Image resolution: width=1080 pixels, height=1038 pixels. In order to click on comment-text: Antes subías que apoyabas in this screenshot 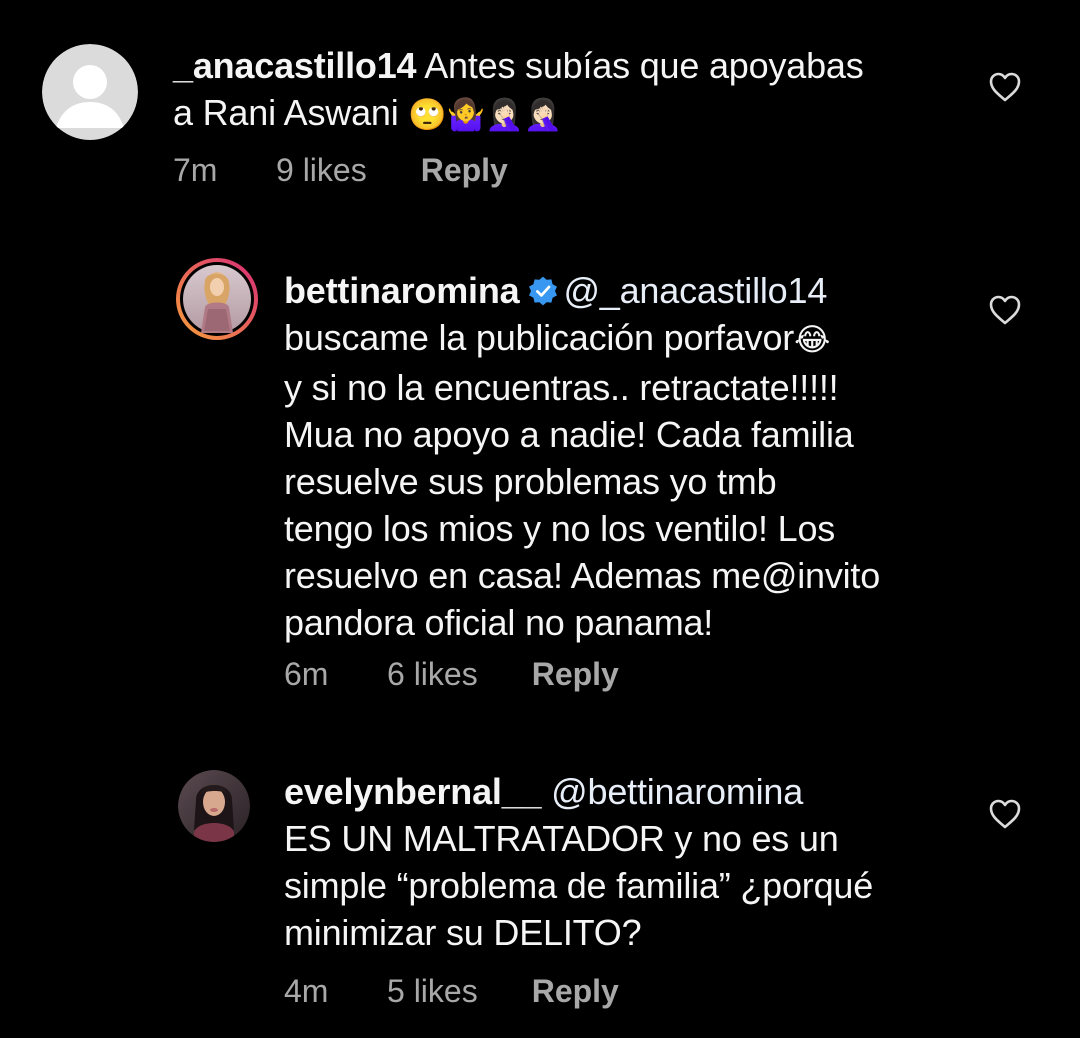, I will do `click(644, 65)`.